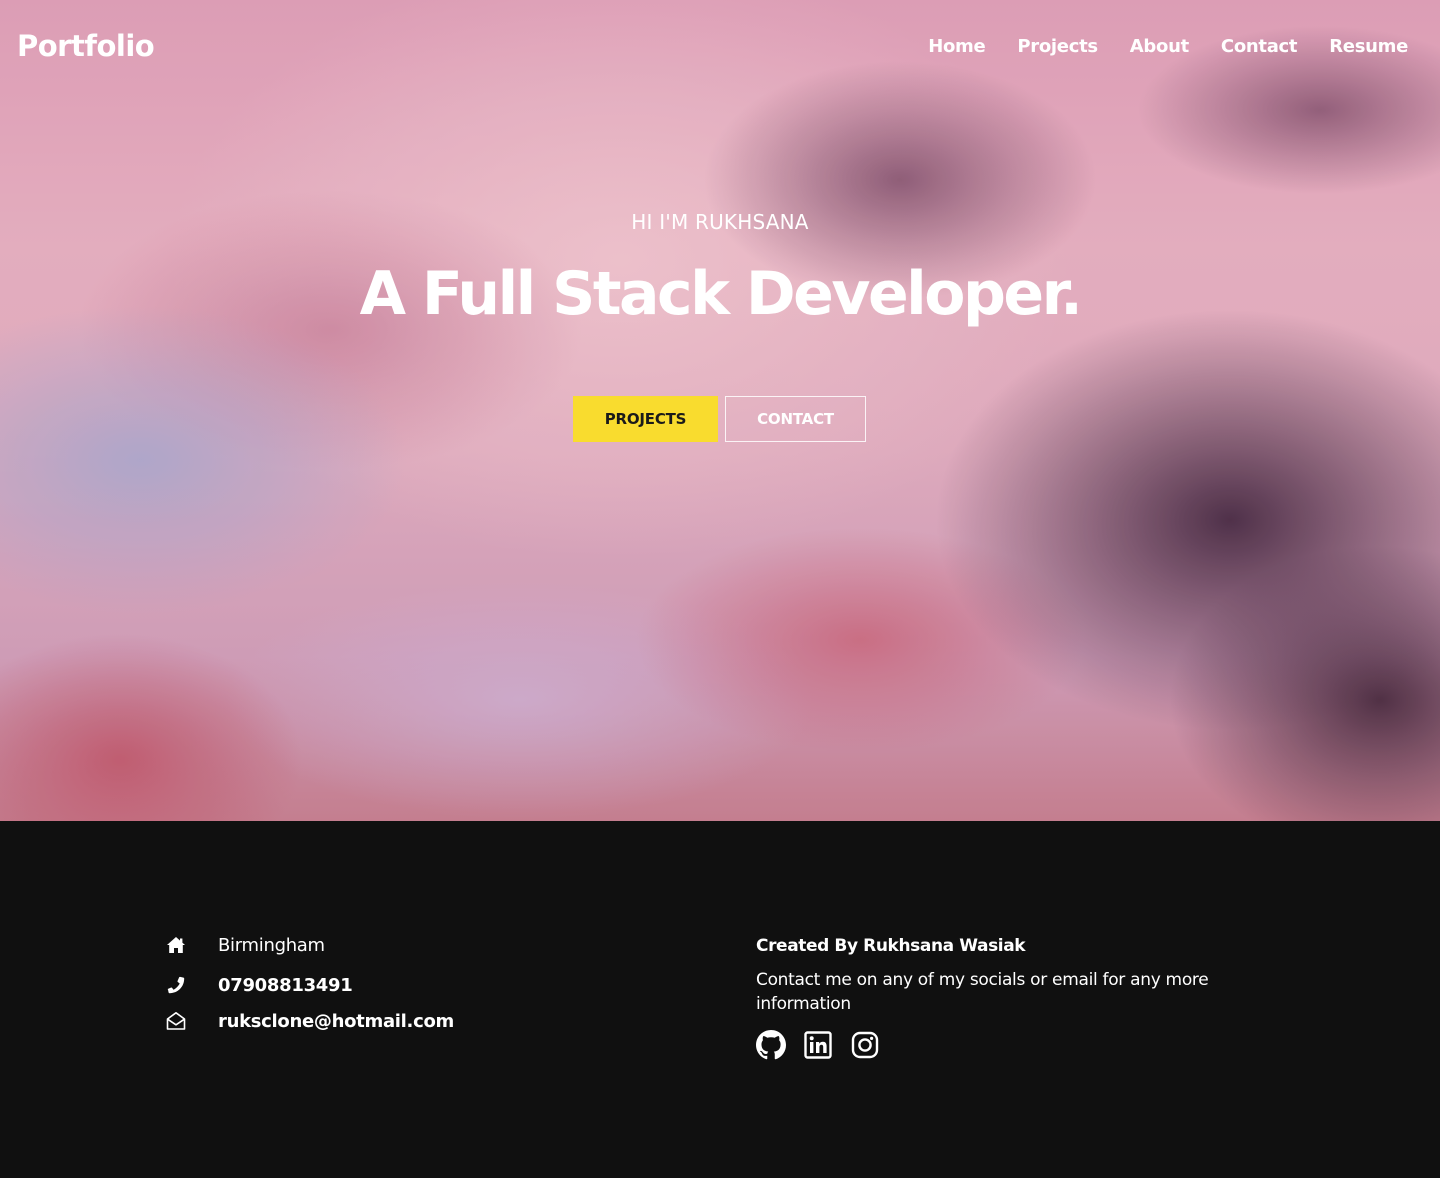  I want to click on envelope-open-icon, so click(176, 1021).